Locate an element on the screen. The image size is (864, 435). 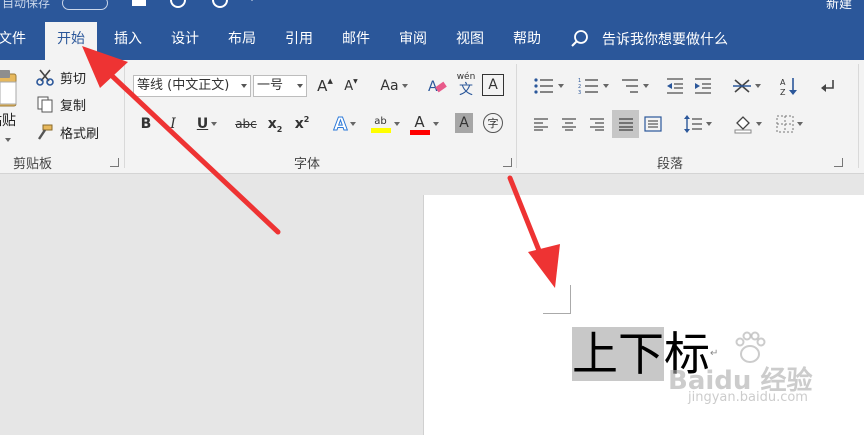
decrease-indent-icon is located at coordinates (675, 86).